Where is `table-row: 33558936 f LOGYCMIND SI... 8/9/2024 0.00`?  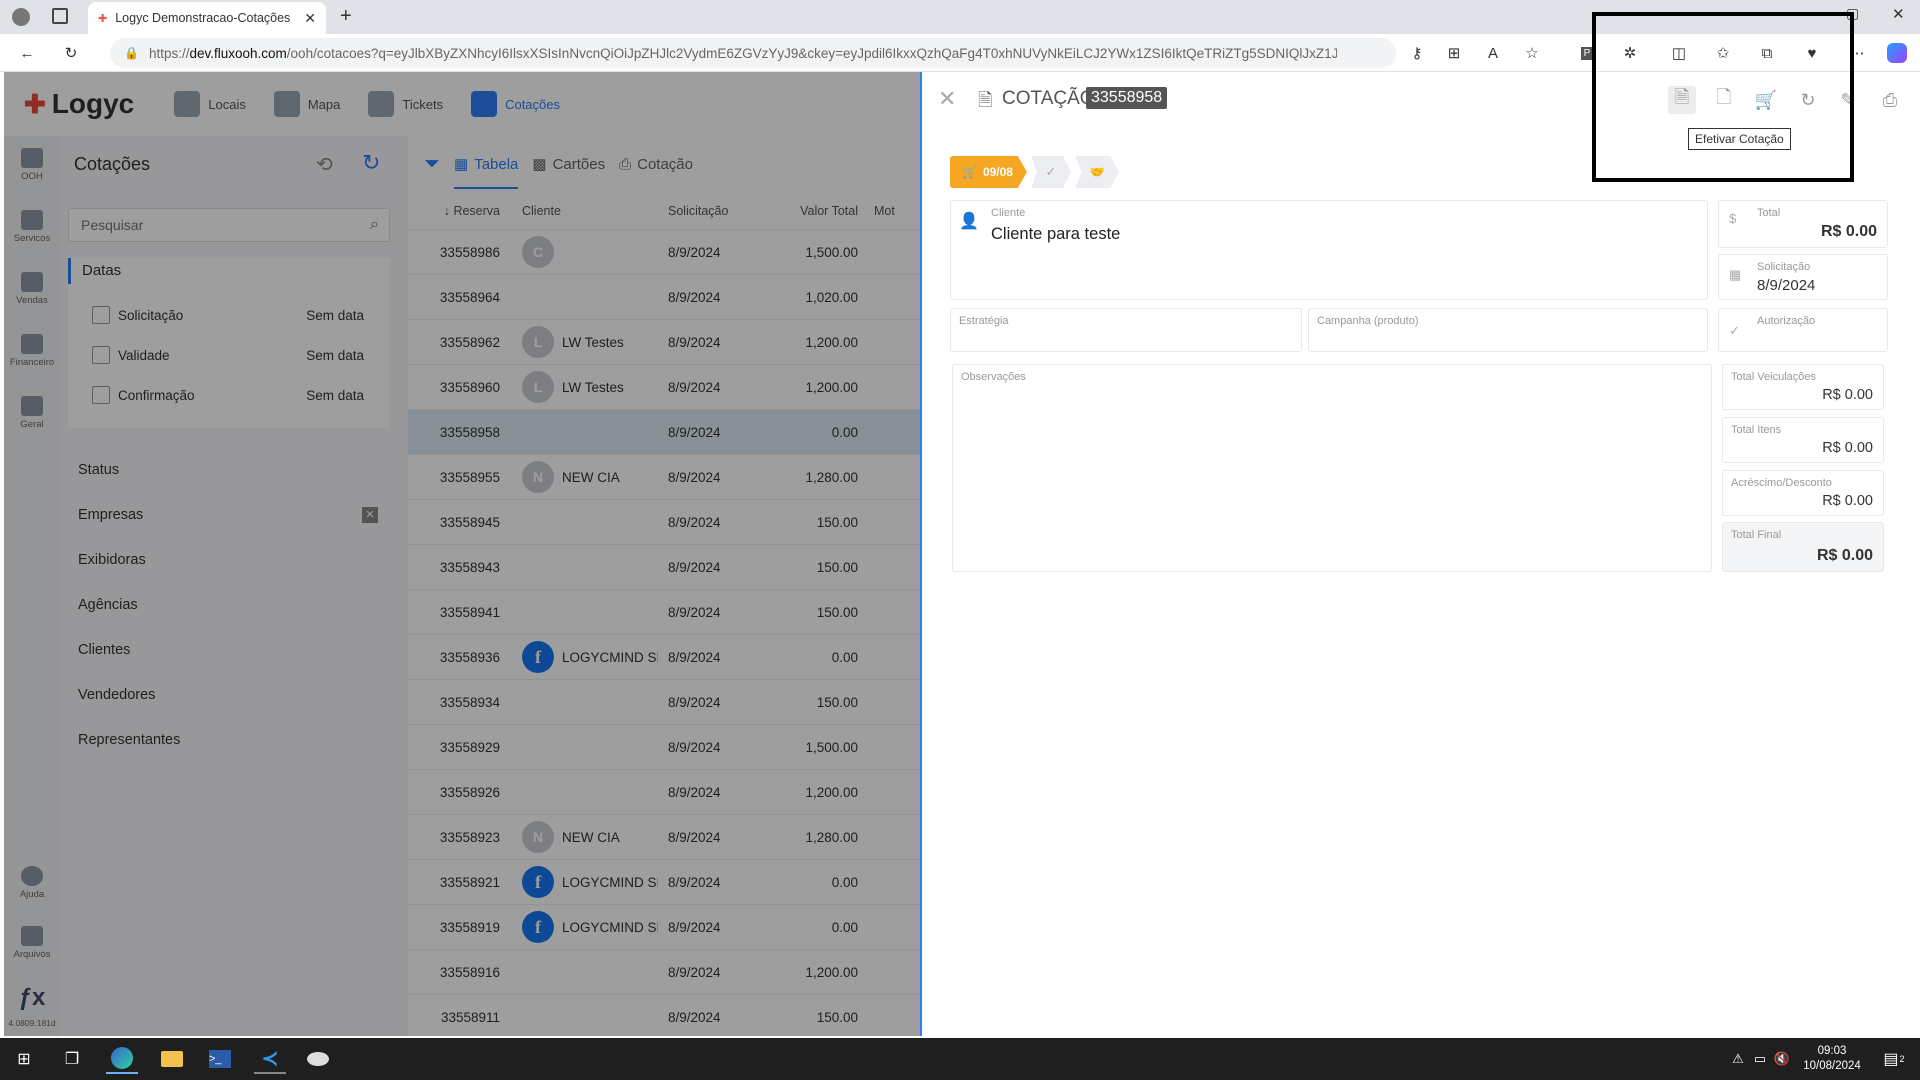
table-row: 33558936 f LOGYCMIND SI... 8/9/2024 0.00 is located at coordinates (664, 657).